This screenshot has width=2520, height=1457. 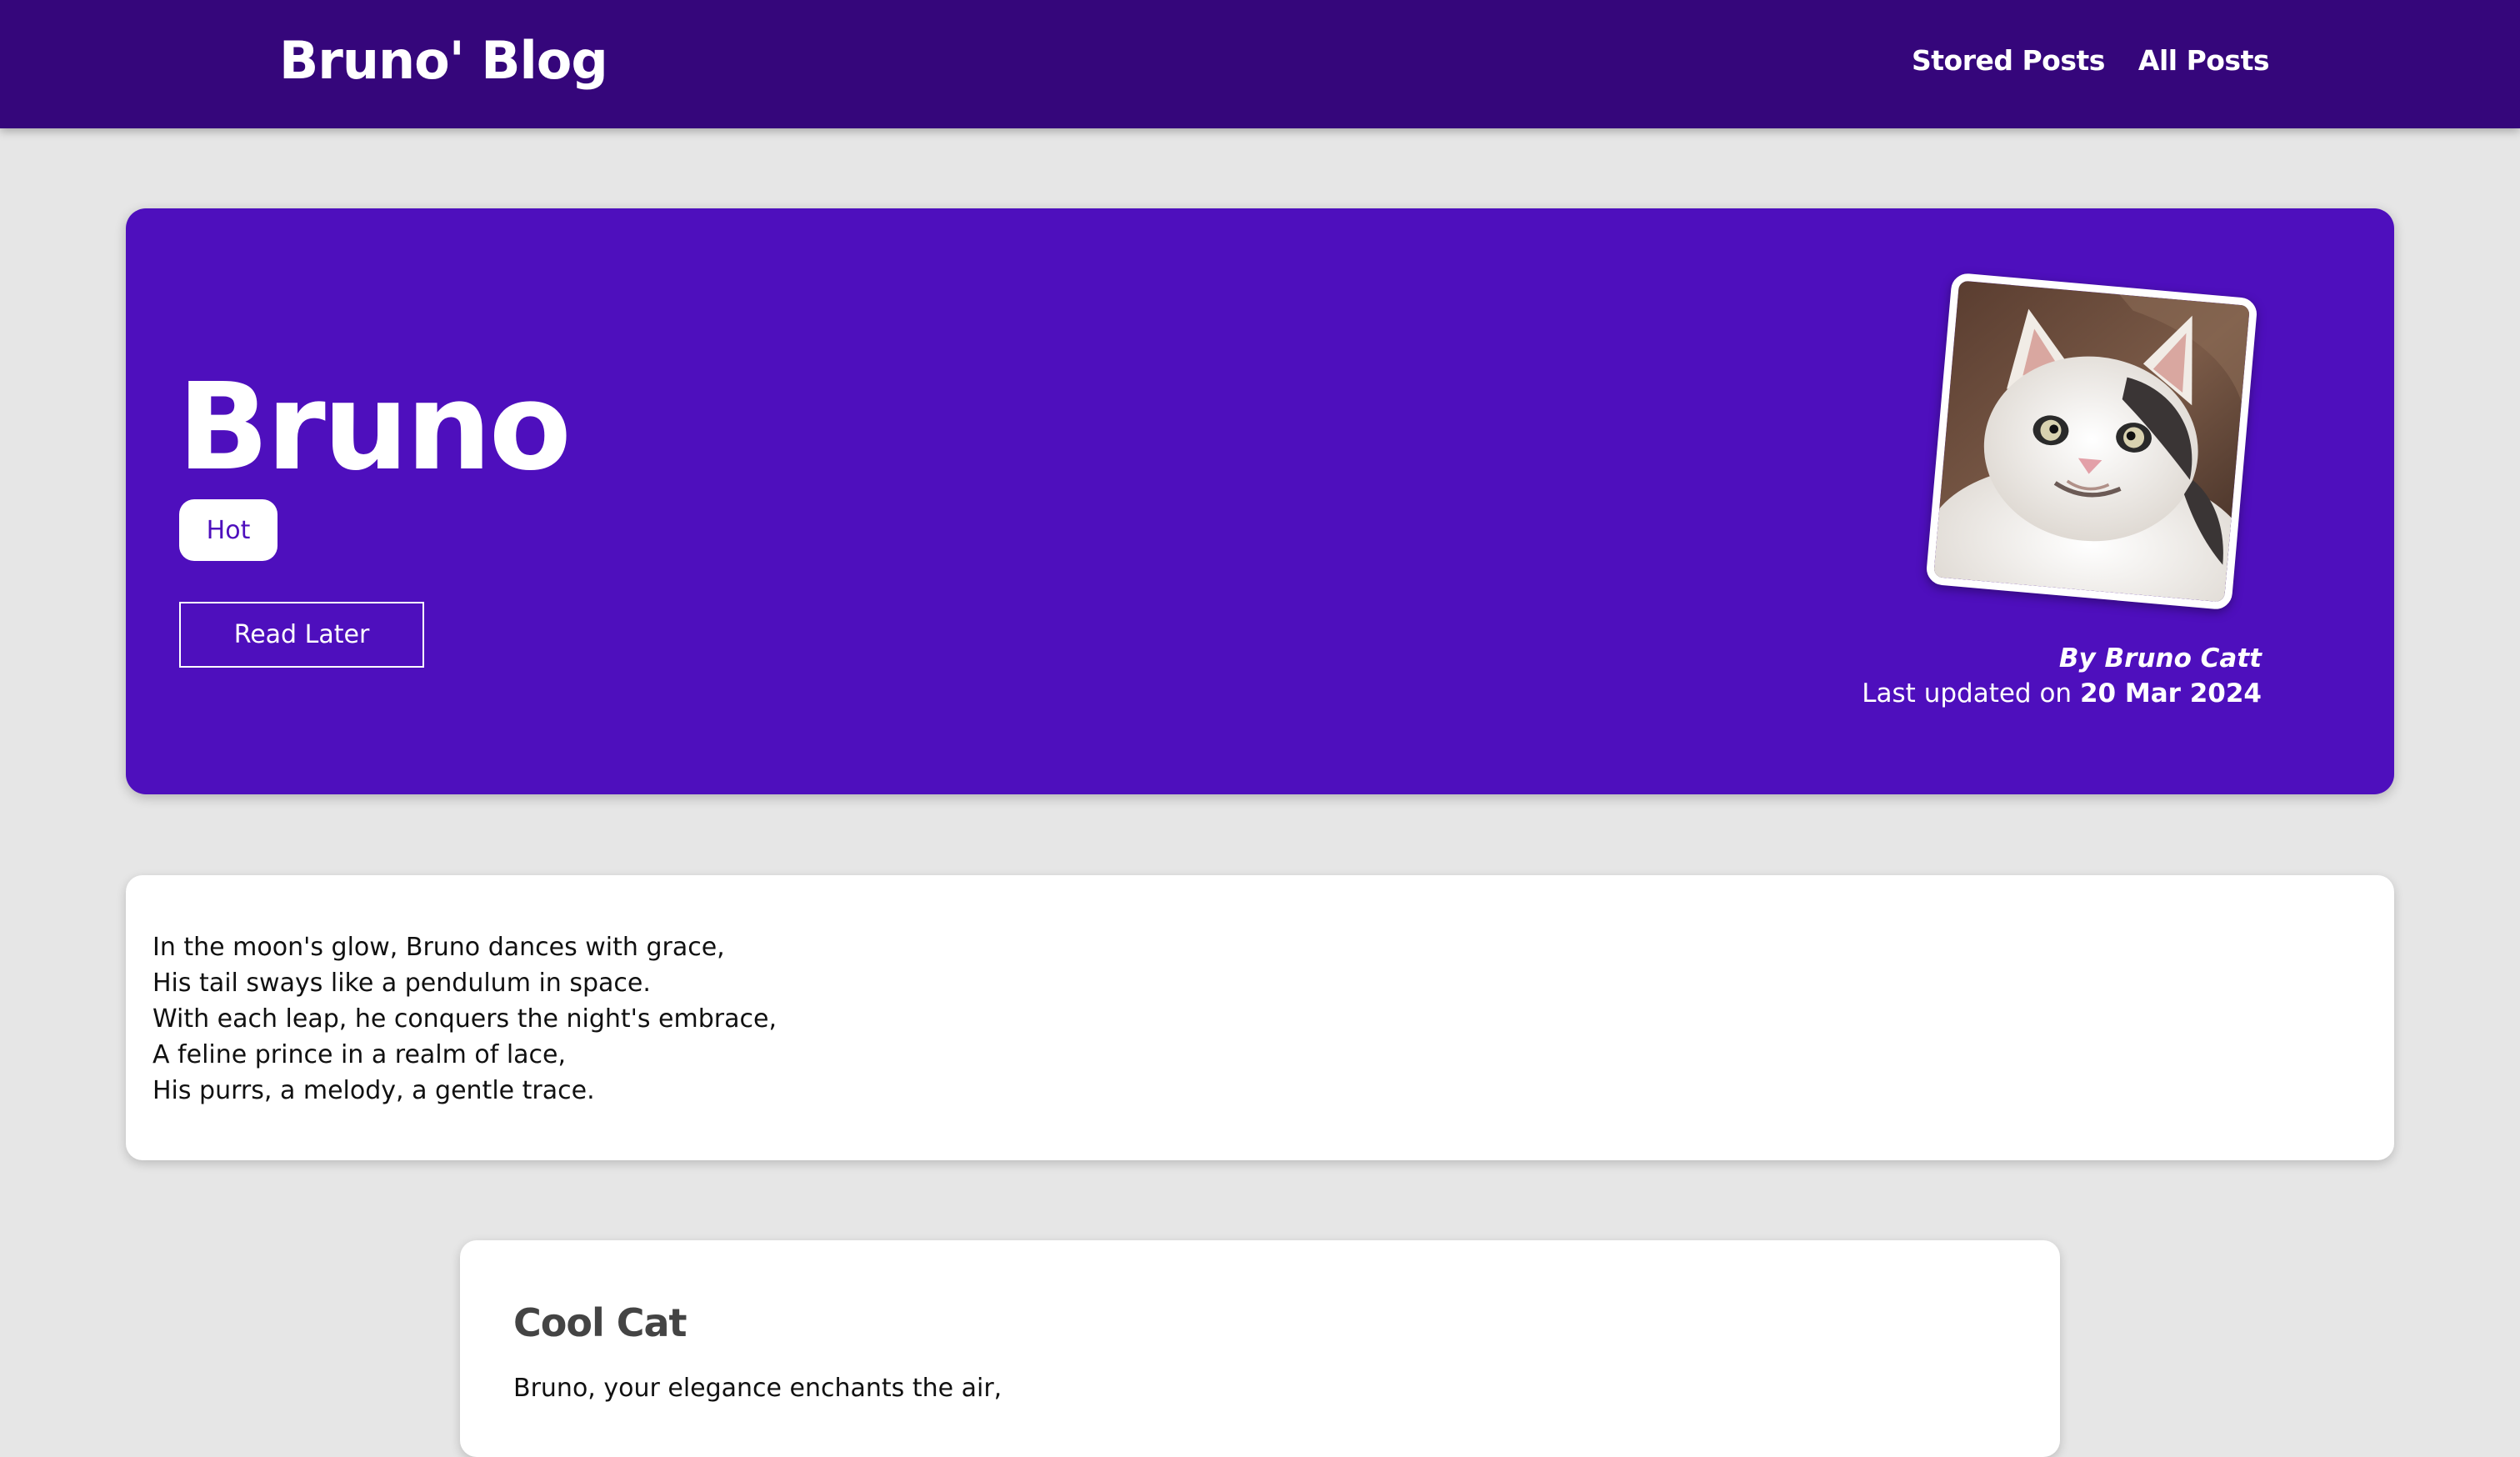 What do you see at coordinates (373, 1090) in the screenshot?
I see `poem-line: His purrs, a melody, a gentle trace.` at bounding box center [373, 1090].